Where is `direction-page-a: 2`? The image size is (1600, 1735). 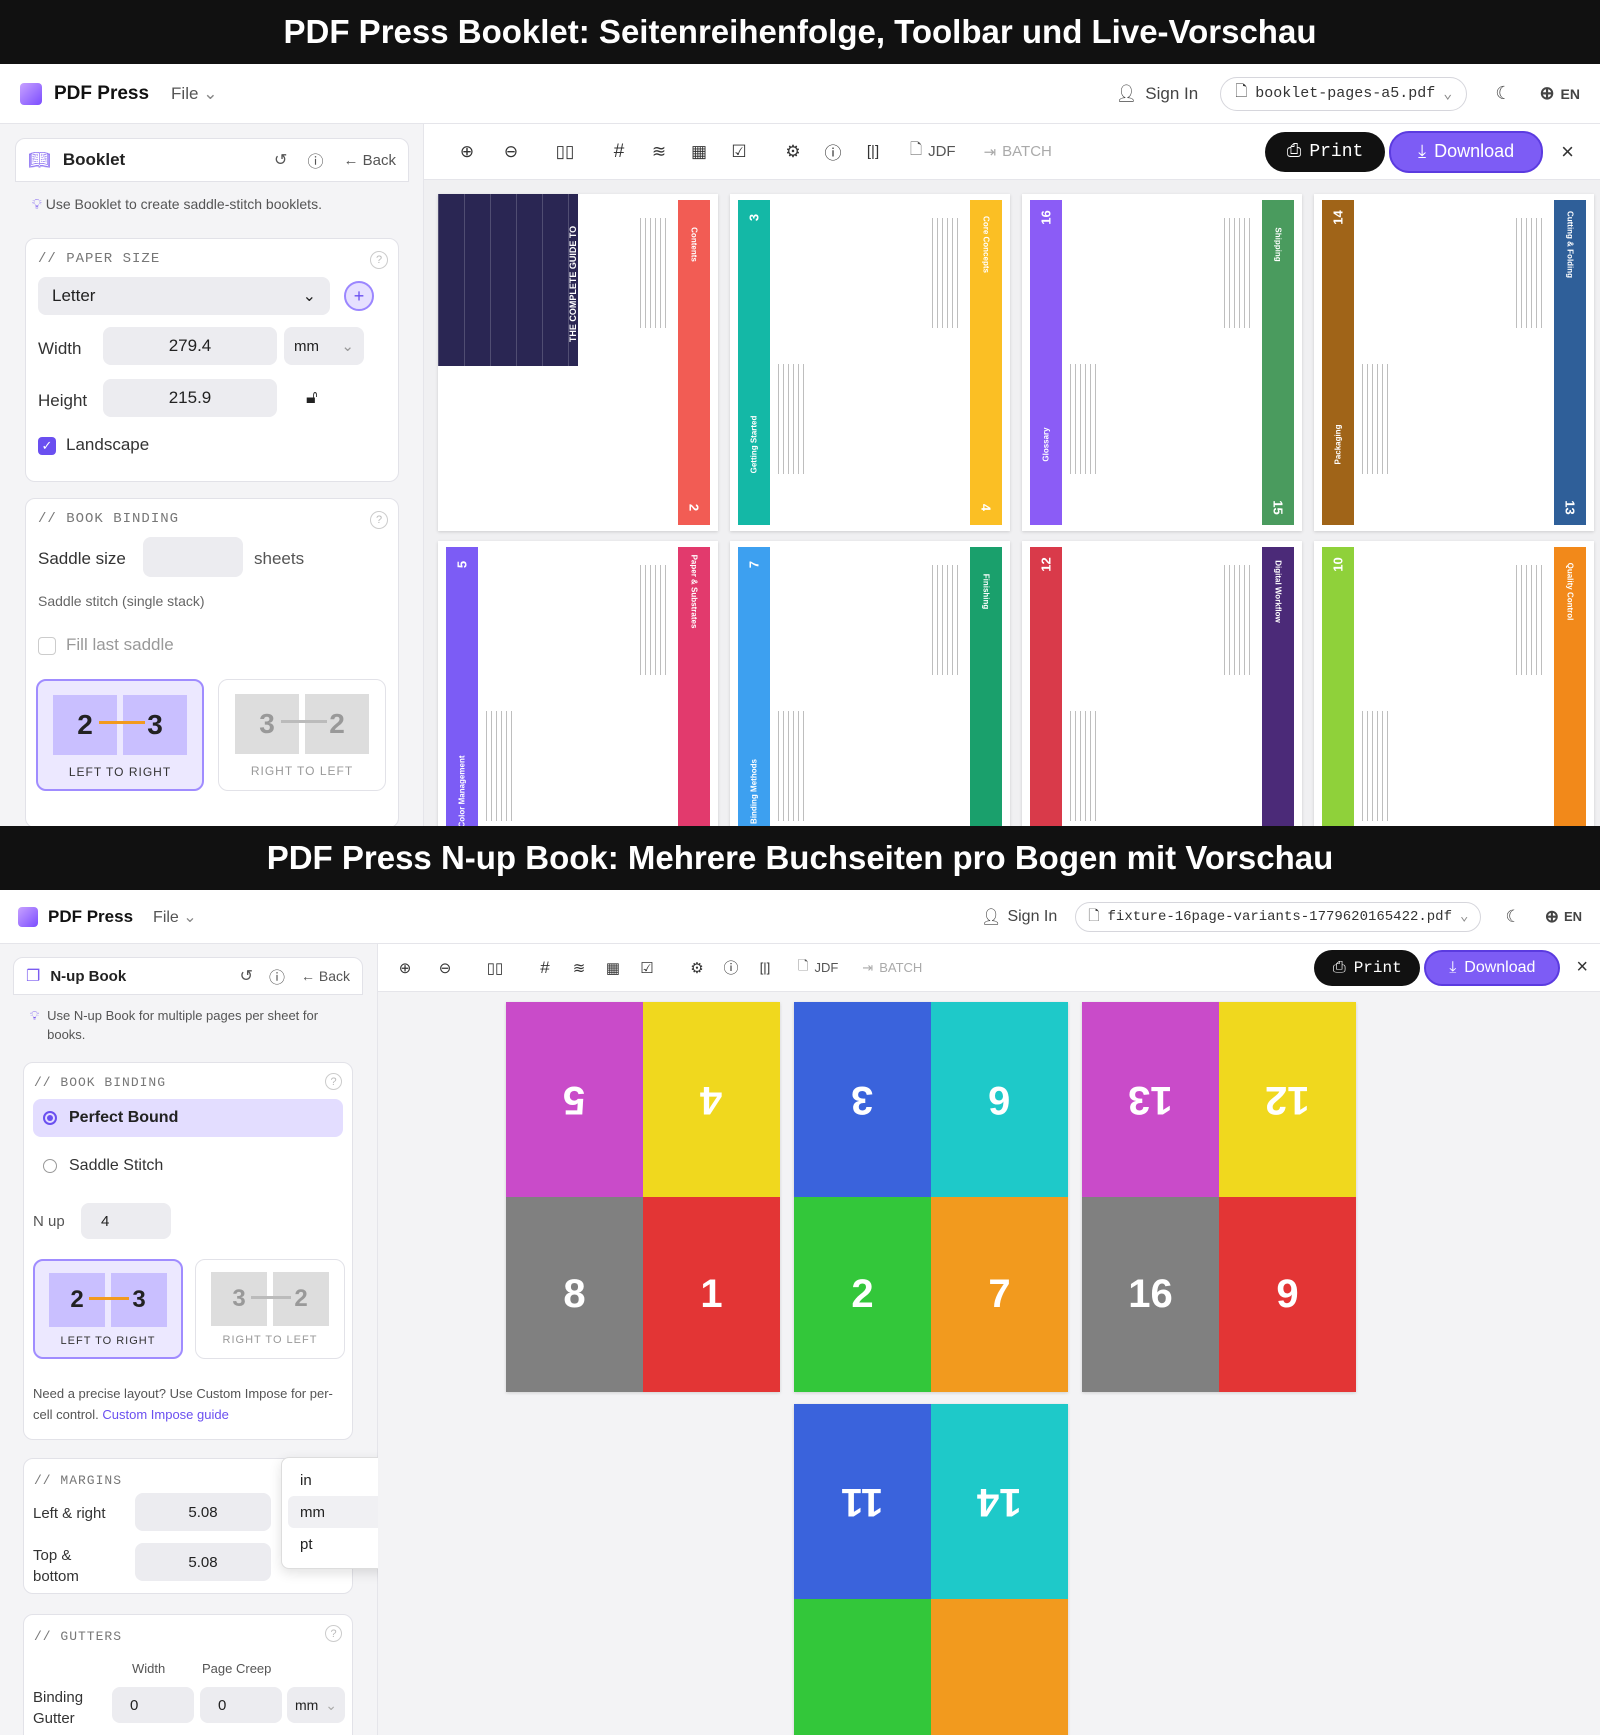 direction-page-a: 2 is located at coordinates (77, 1300).